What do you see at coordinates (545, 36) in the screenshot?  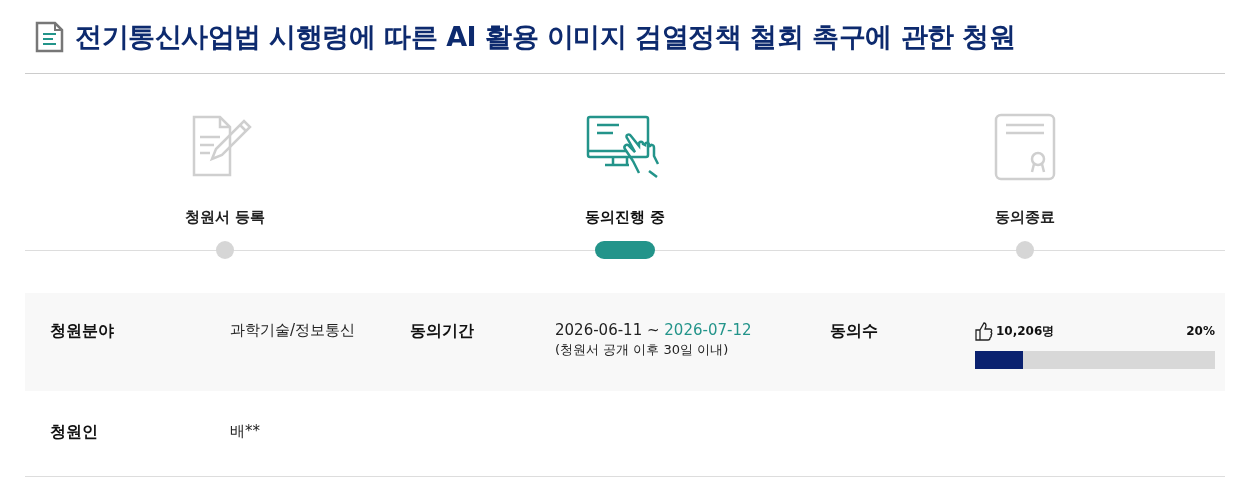 I see `petition-title: 전기통신사업법 시행령에 따른 AI 활용 이미지 검열정책 철회 촉구에 관한 청원` at bounding box center [545, 36].